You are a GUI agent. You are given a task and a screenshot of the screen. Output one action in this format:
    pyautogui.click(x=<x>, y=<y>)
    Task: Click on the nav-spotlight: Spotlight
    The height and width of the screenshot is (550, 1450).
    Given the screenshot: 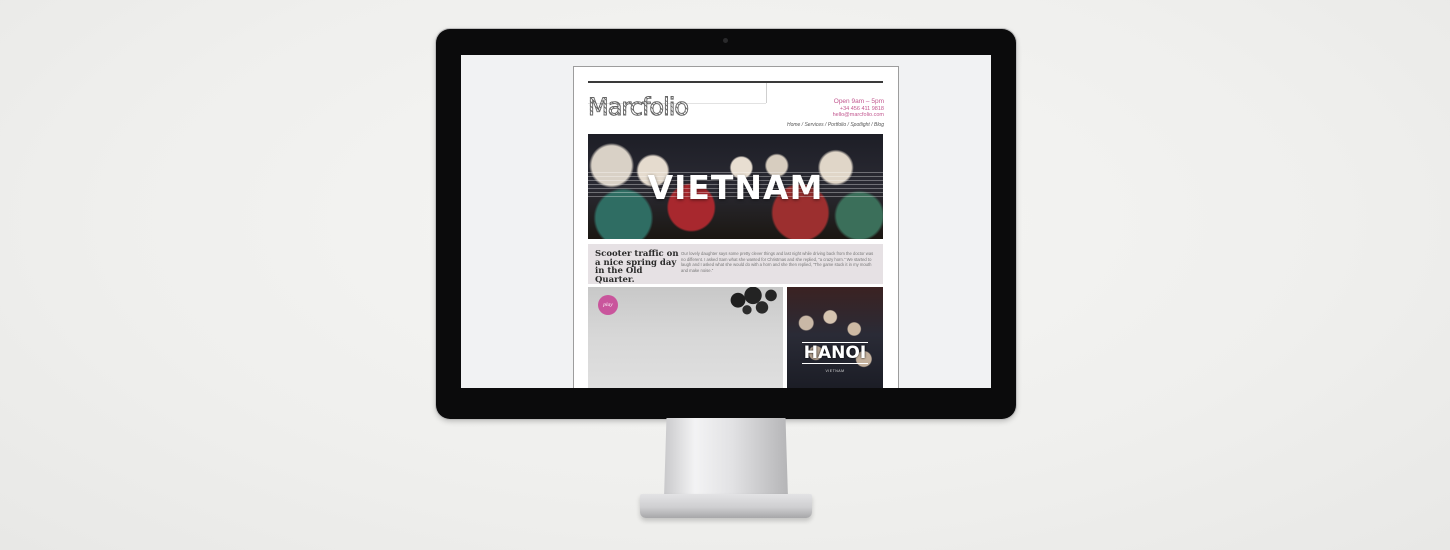 What is the action you would take?
    pyautogui.click(x=858, y=125)
    